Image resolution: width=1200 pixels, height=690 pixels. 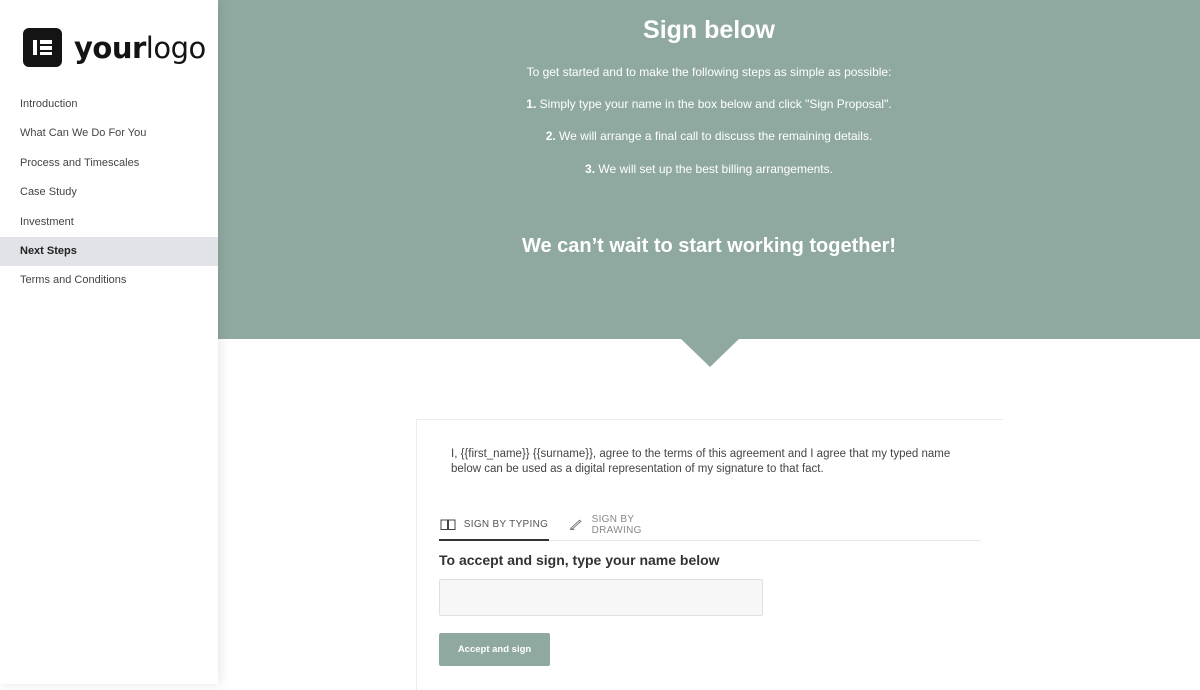 I want to click on hero-tagline: We can’t wait to start working together!, so click(x=709, y=246).